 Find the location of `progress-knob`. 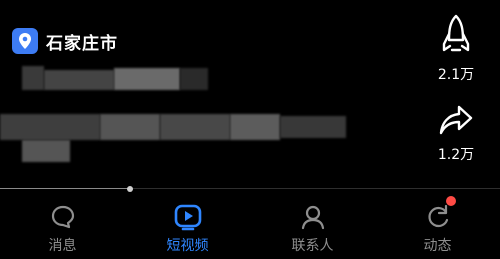

progress-knob is located at coordinates (130, 188).